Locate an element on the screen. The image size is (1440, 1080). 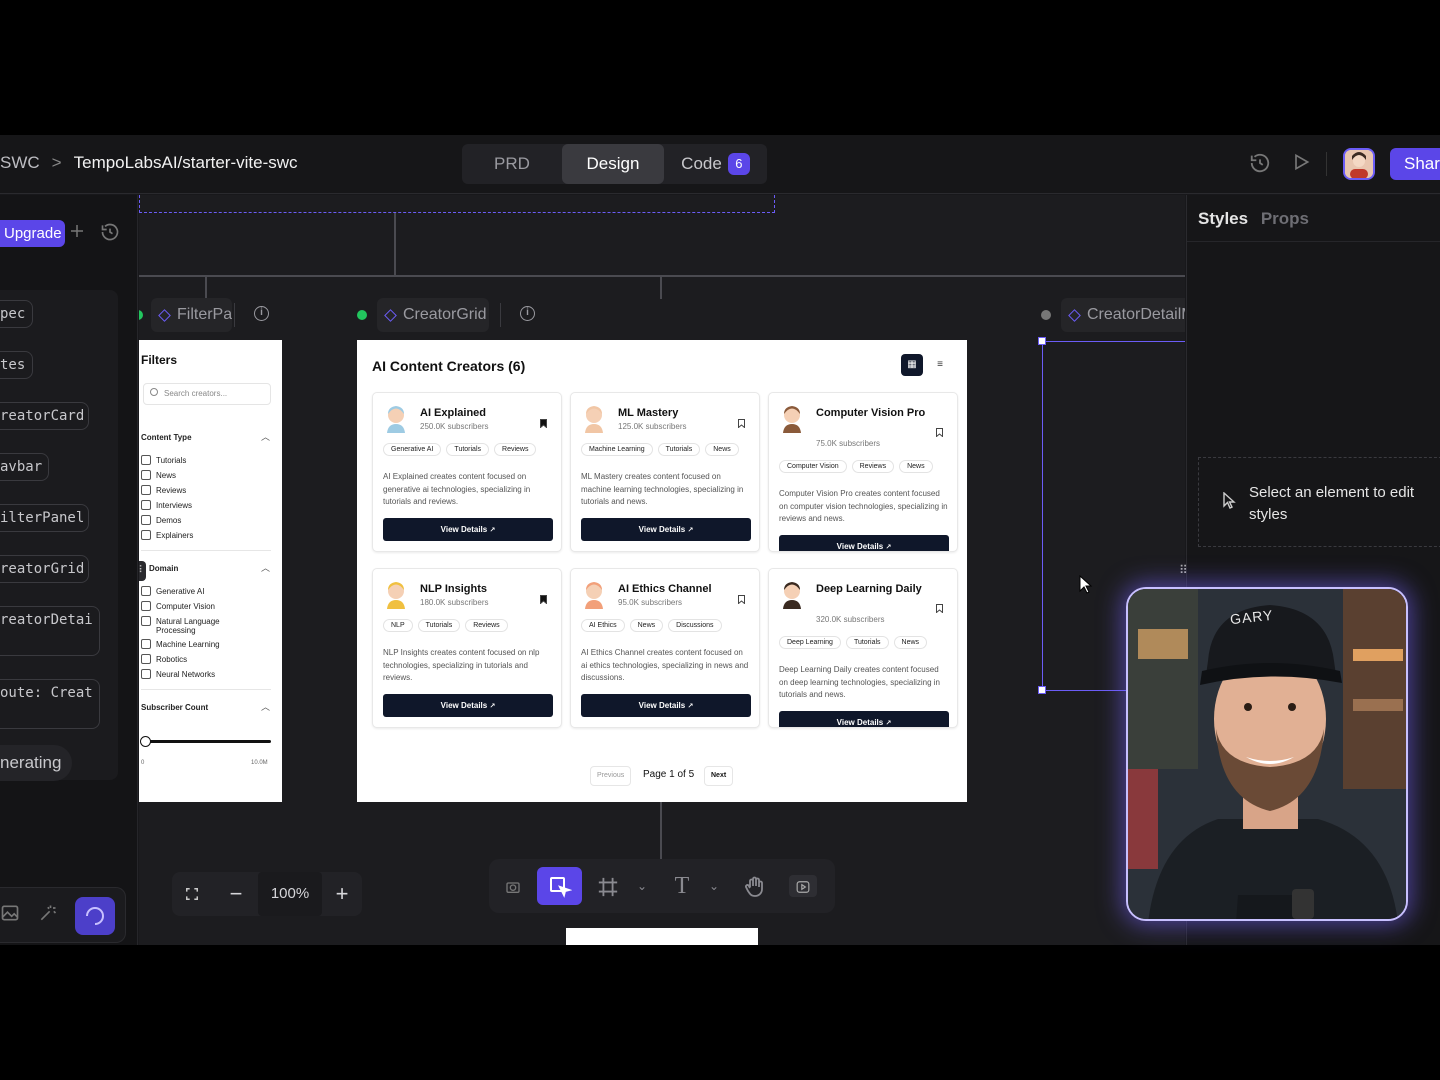
layer-item: ilterPanel is located at coordinates (44, 518).